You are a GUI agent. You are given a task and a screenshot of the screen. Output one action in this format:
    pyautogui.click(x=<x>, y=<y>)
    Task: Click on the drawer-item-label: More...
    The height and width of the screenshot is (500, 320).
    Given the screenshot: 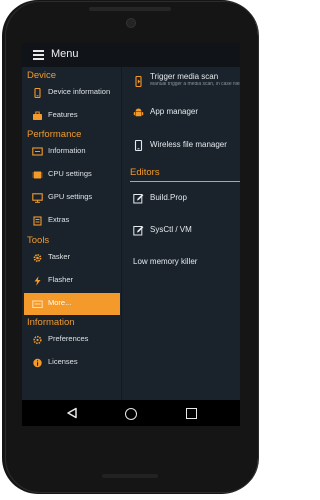 What is the action you would take?
    pyautogui.click(x=60, y=302)
    